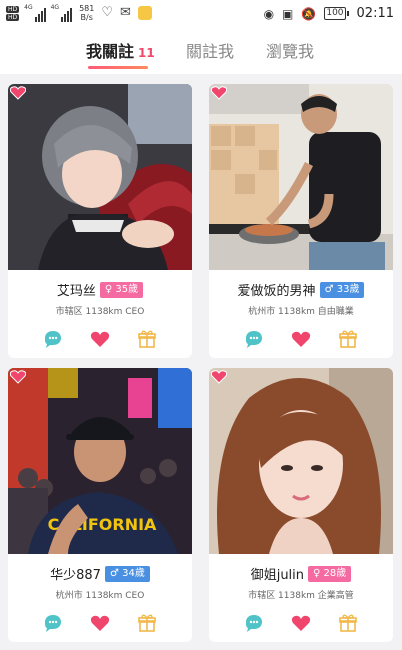 This screenshot has width=402, height=650. What do you see at coordinates (342, 289) in the screenshot?
I see `gender-age-badge: ♂ 33歲` at bounding box center [342, 289].